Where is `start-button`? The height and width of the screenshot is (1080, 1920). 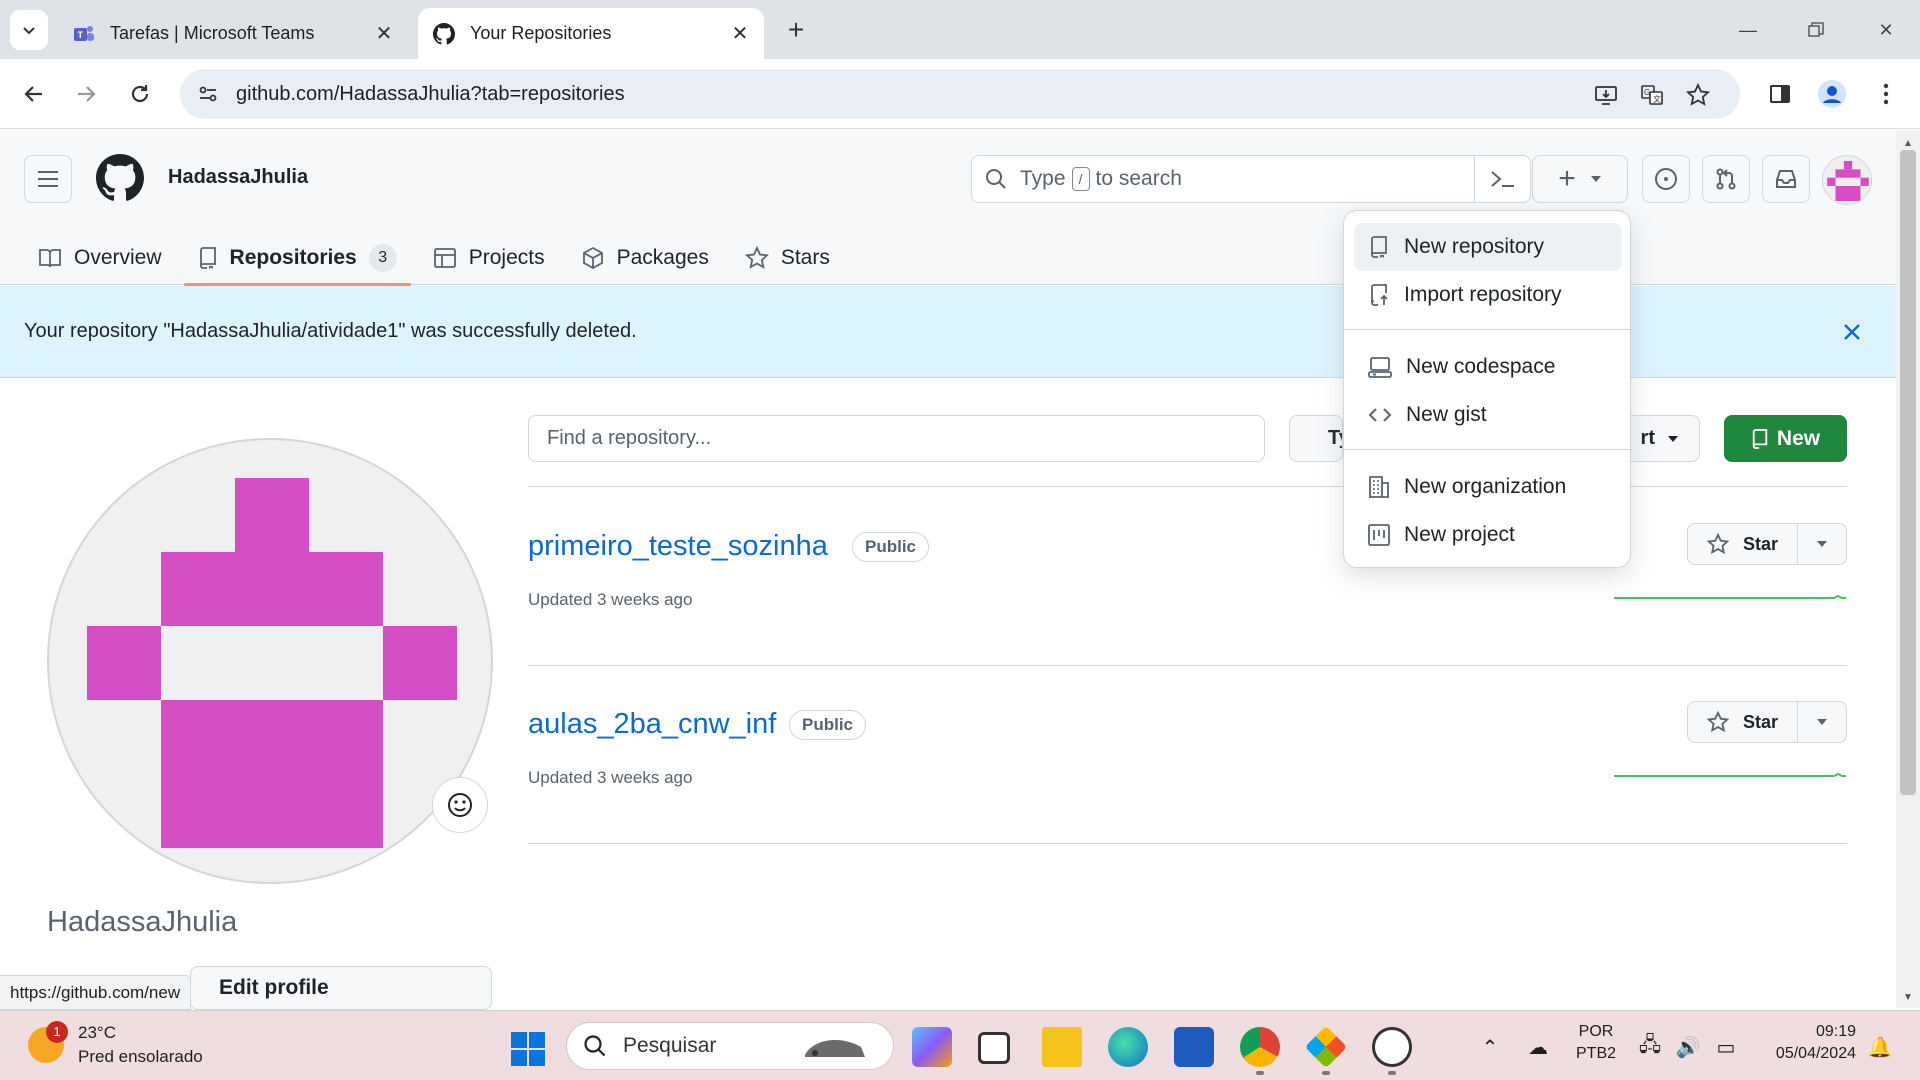
start-button is located at coordinates (528, 1049).